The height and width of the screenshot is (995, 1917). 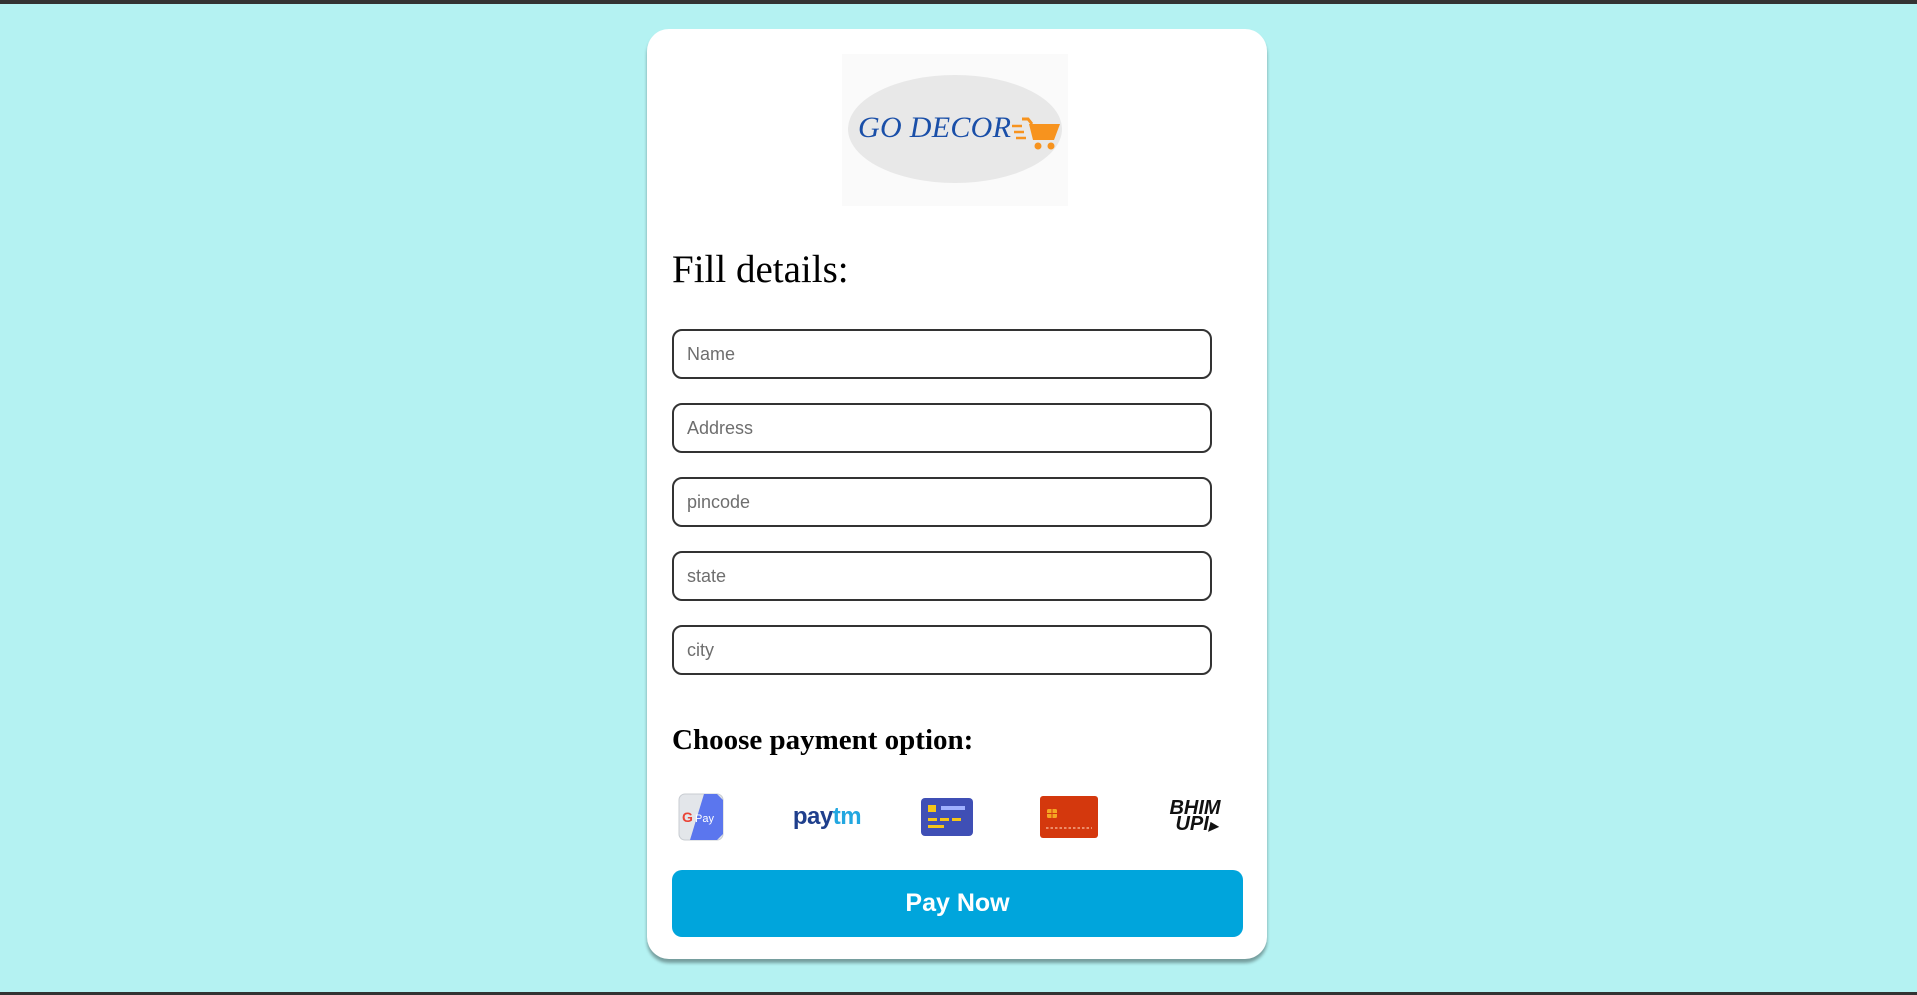 I want to click on payment-heading: Choose payment option:, so click(x=823, y=740).